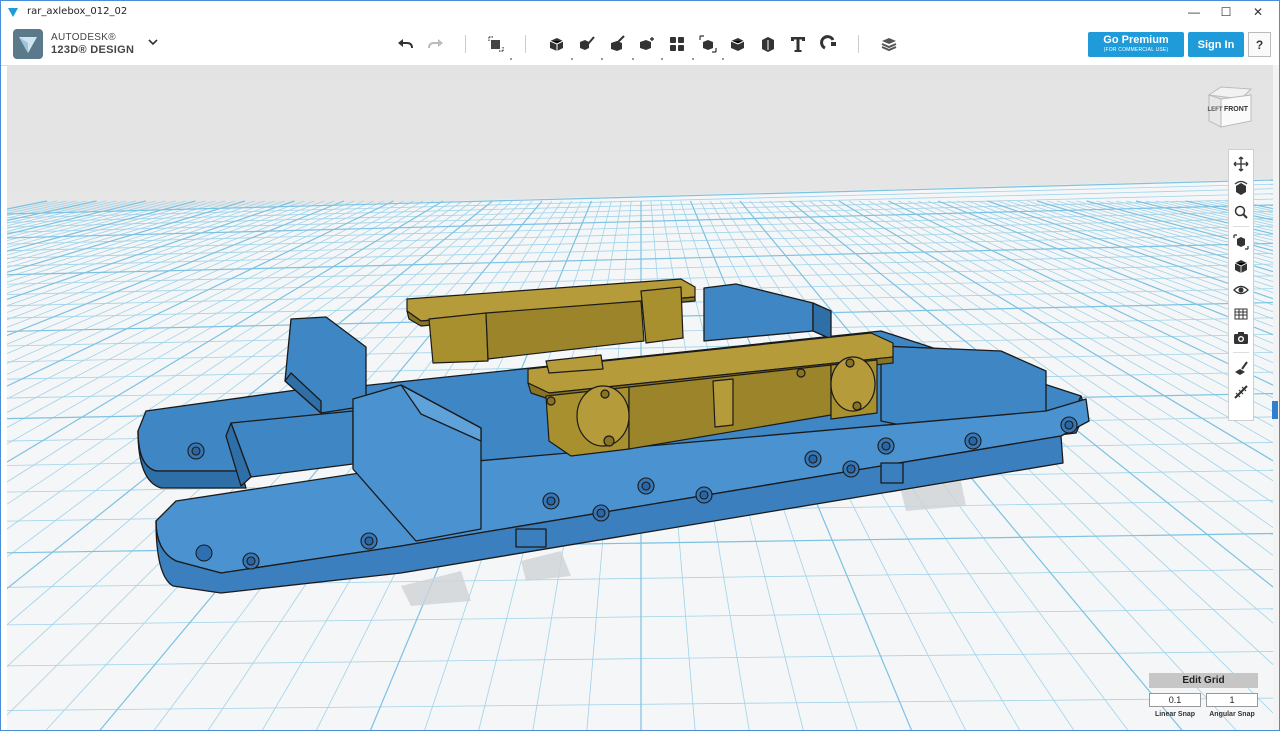 The width and height of the screenshot is (1280, 731). I want to click on modify-button, so click(647, 44).